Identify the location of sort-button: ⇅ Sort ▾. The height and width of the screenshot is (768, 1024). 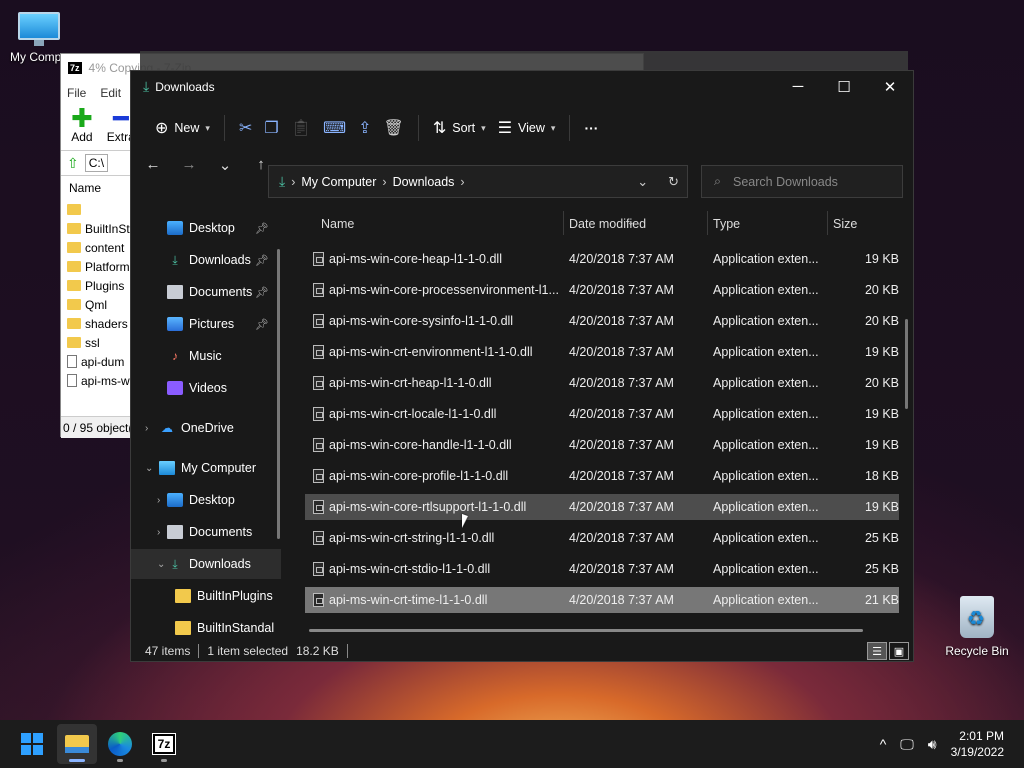
(459, 128).